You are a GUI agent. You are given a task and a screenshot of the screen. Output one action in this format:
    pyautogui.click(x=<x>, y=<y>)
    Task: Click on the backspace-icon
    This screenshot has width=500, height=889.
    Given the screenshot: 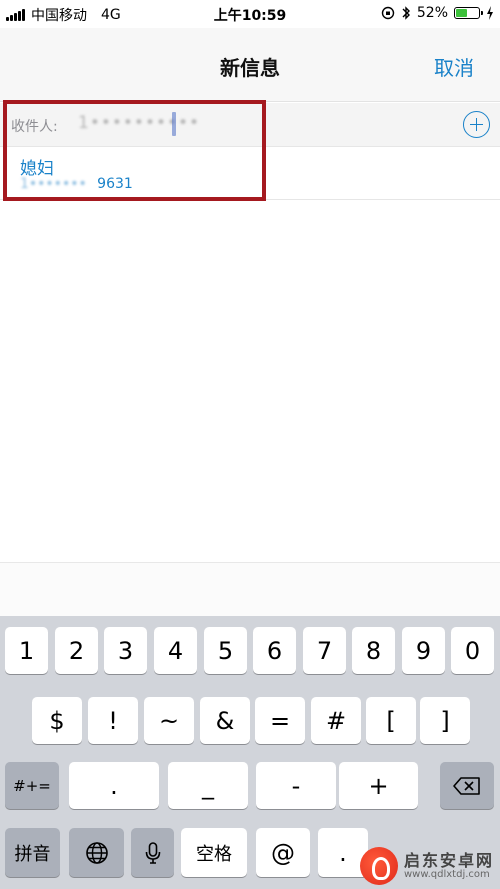 What is the action you would take?
    pyautogui.click(x=466, y=785)
    